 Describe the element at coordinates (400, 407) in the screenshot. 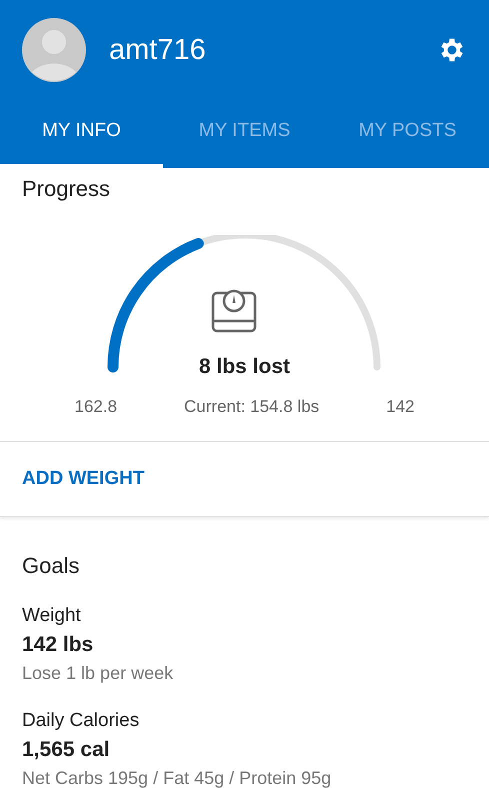

I see `goal-weight: 142` at that location.